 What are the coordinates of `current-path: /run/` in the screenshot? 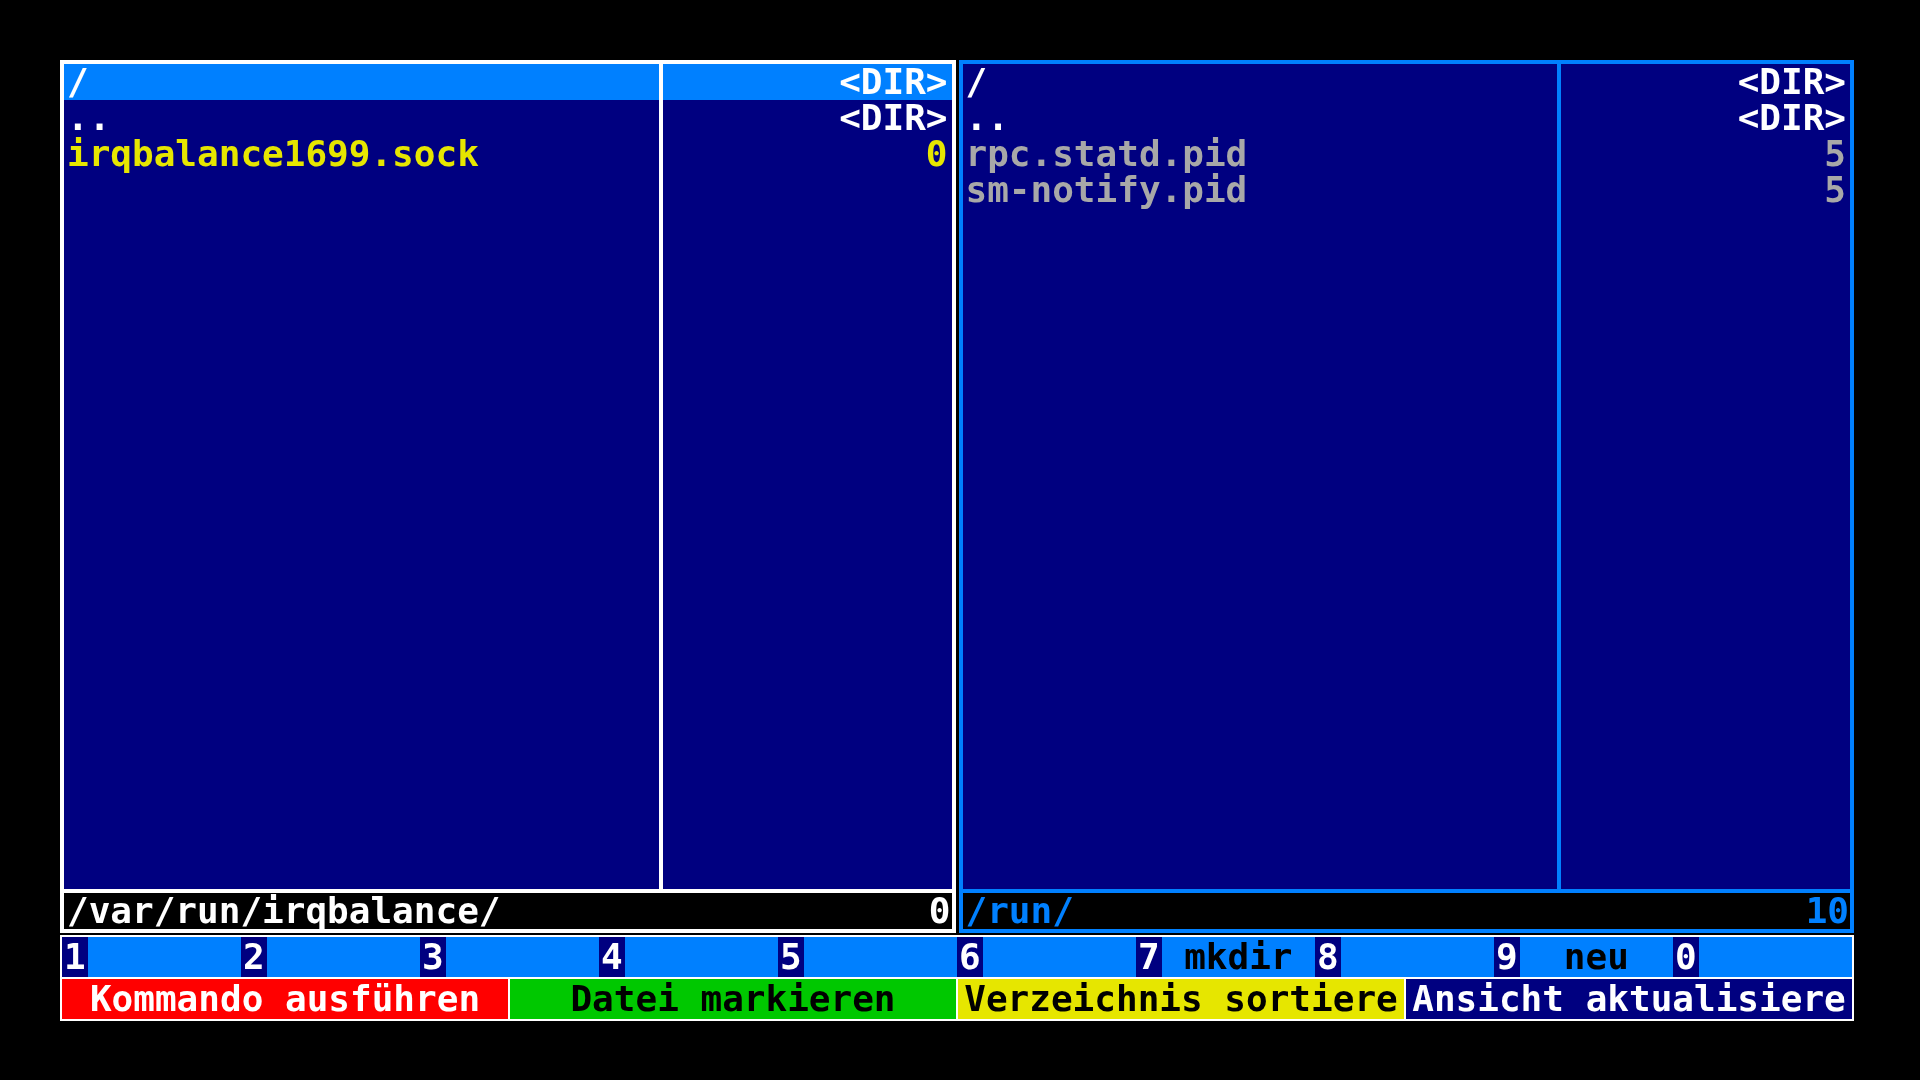 It's located at (1019, 911).